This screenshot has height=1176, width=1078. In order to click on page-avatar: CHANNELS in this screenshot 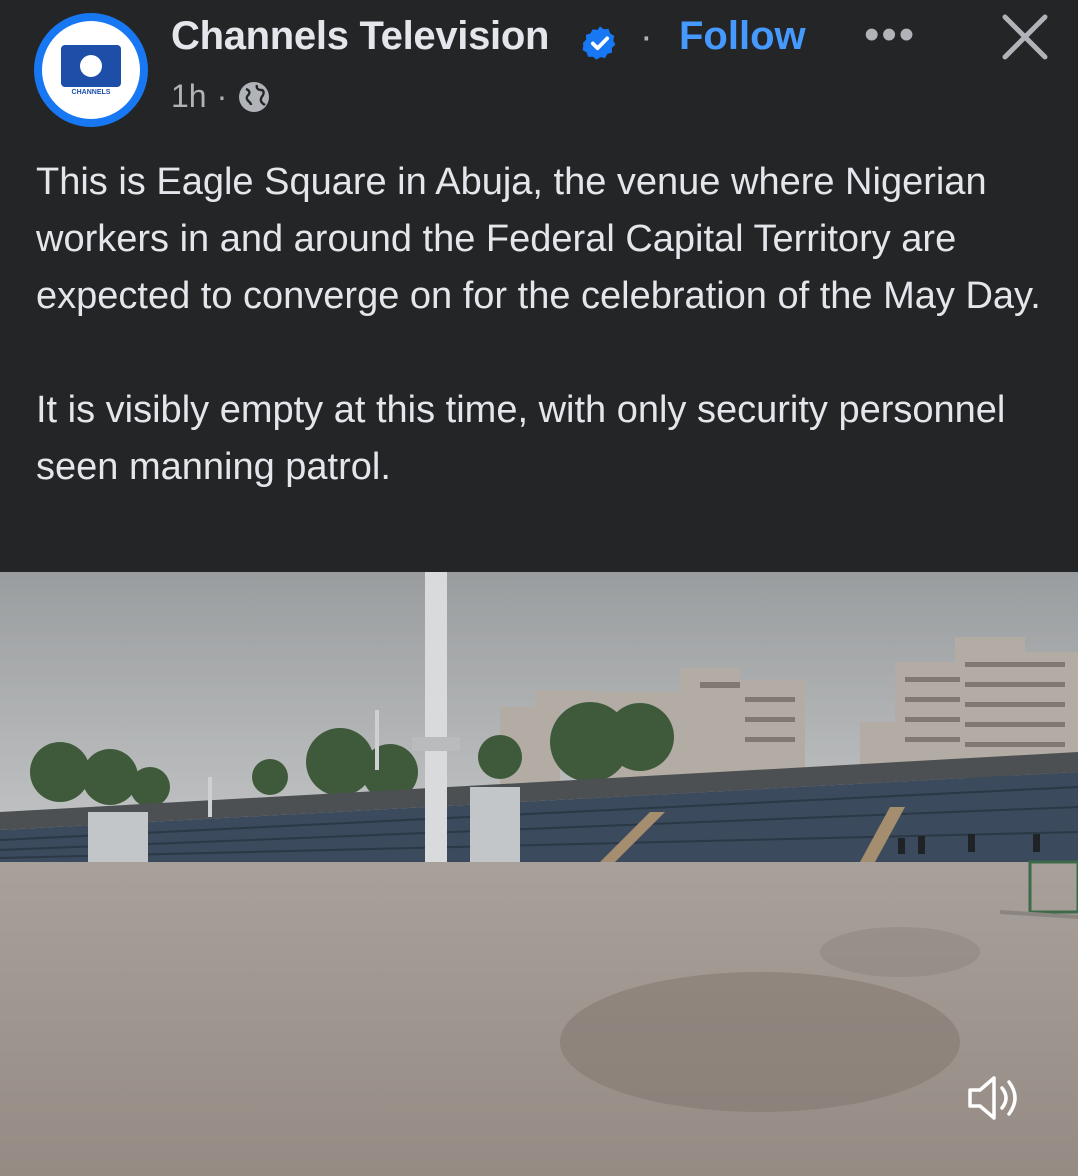, I will do `click(91, 70)`.